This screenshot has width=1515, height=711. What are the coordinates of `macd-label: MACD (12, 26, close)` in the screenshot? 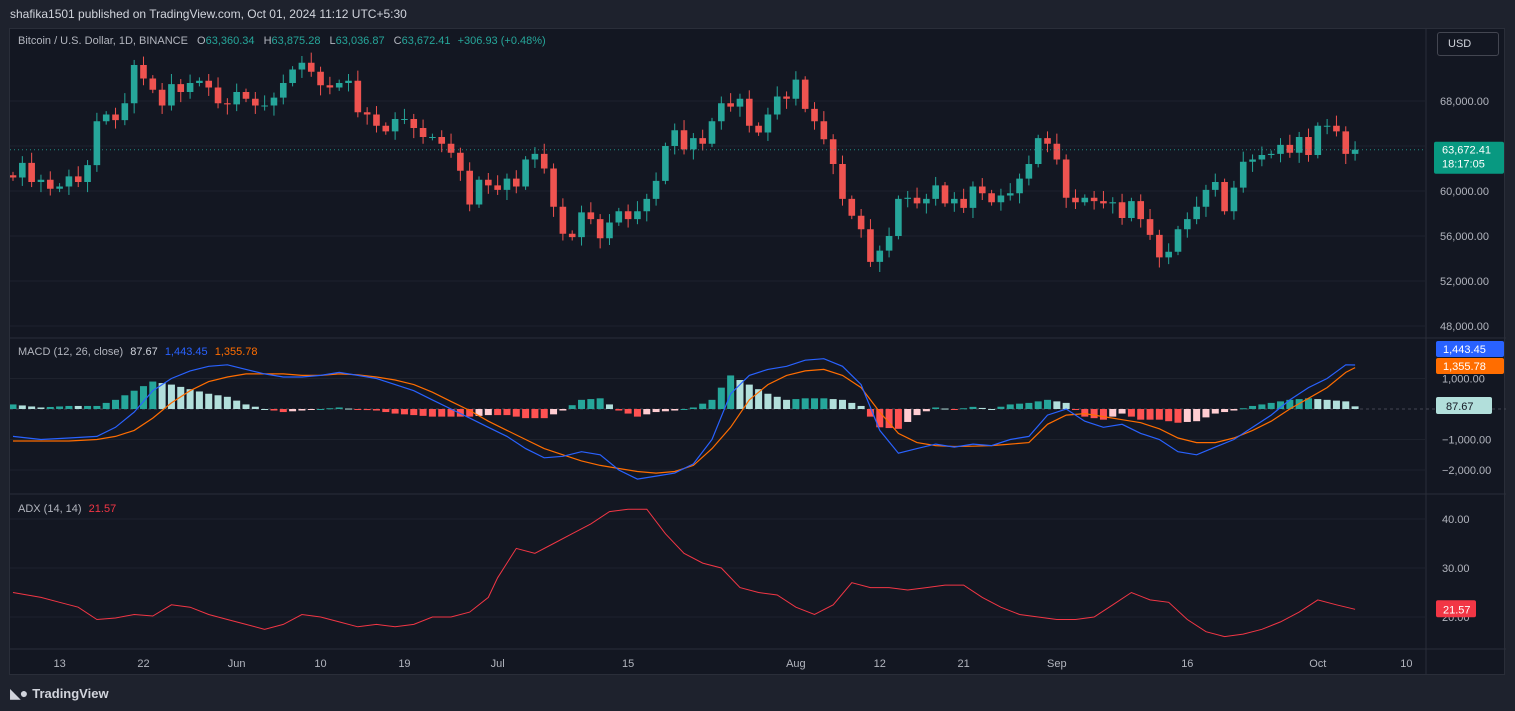 It's located at (70, 352).